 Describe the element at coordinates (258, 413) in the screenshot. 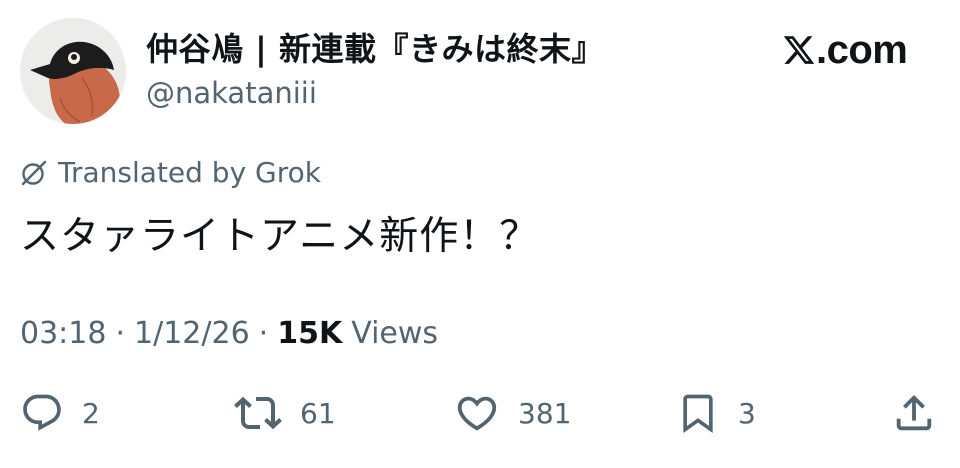

I see `repost-icon` at that location.